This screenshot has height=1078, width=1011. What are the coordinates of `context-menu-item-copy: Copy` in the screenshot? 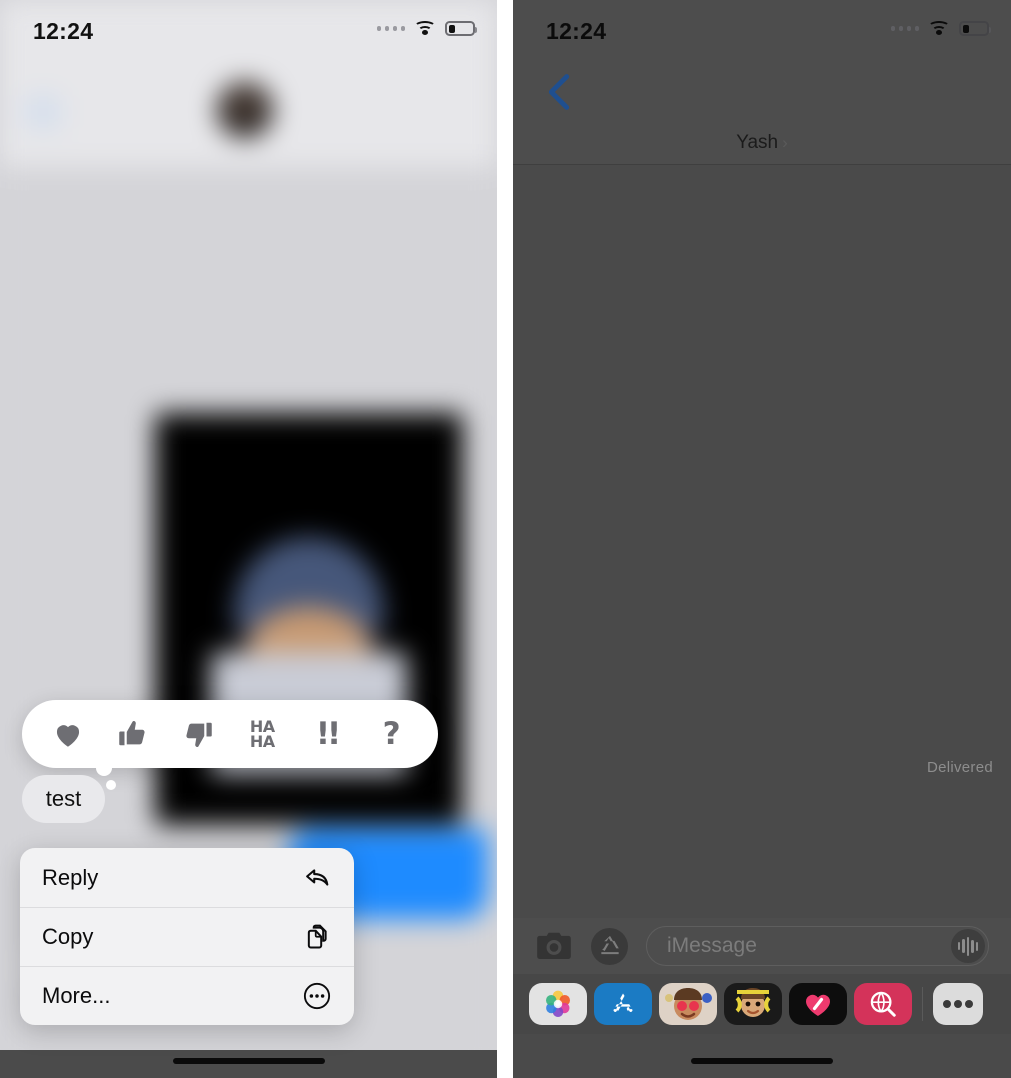 It's located at (187, 936).